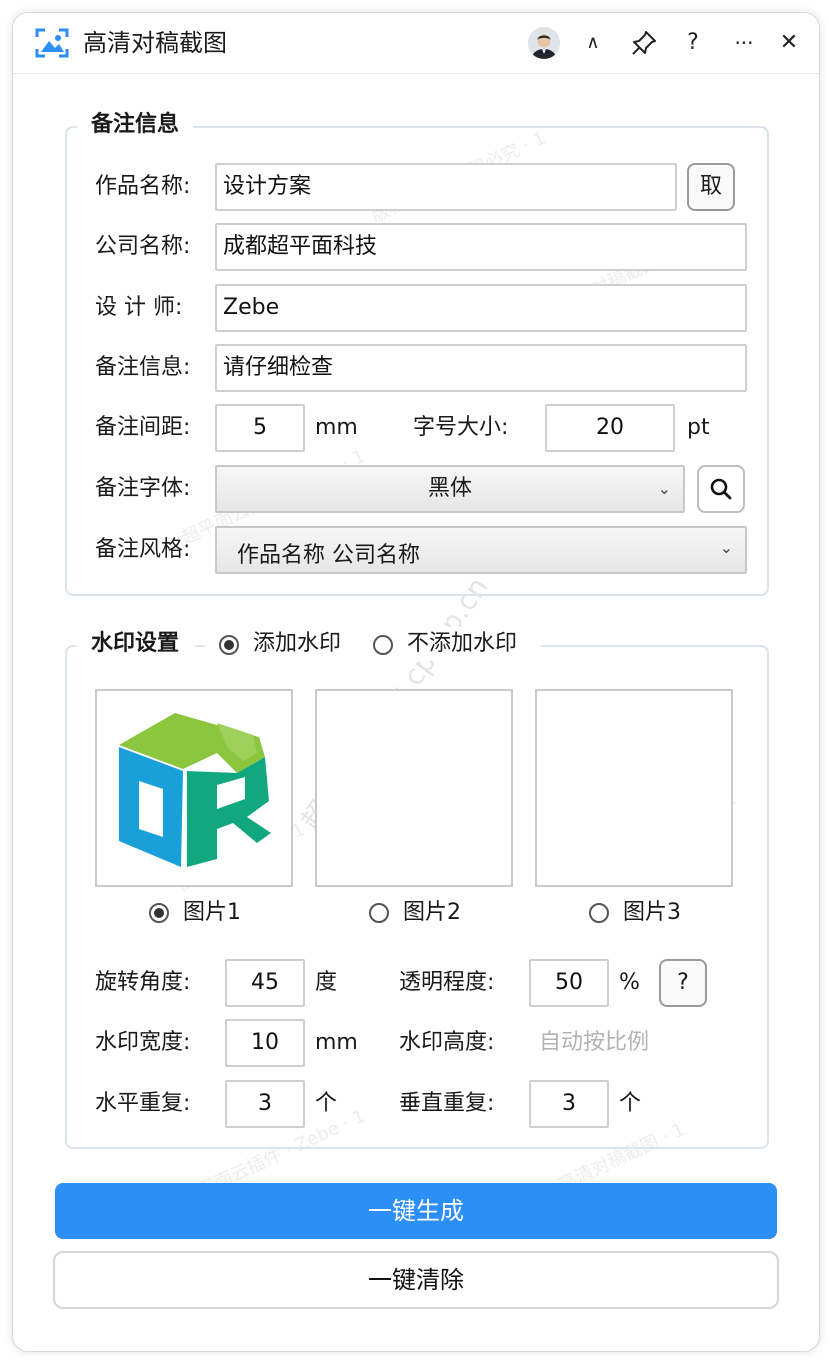 Image resolution: width=830 pixels, height=1362 pixels. I want to click on font-select: 黑体 ⌄, so click(450, 489).